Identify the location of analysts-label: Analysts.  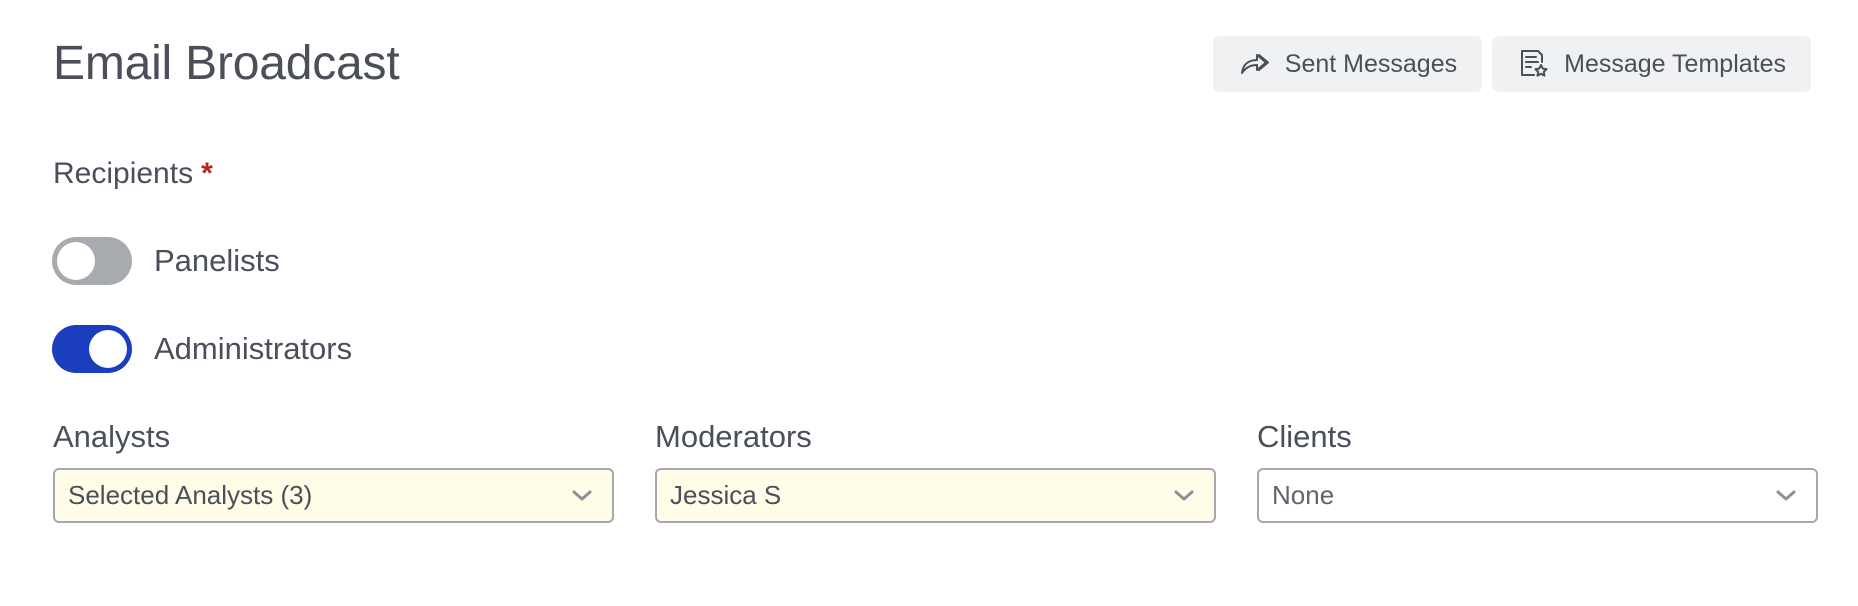
(112, 436).